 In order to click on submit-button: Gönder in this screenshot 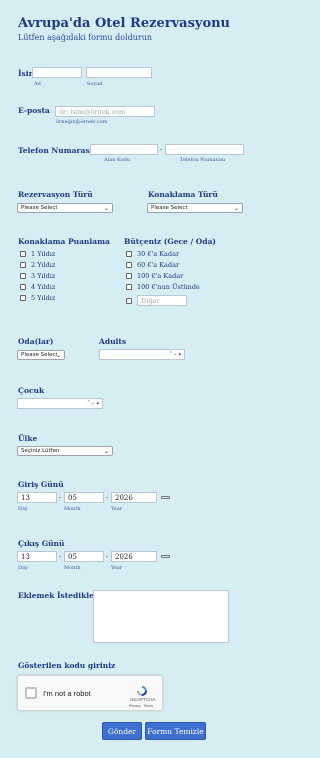, I will do `click(122, 731)`.